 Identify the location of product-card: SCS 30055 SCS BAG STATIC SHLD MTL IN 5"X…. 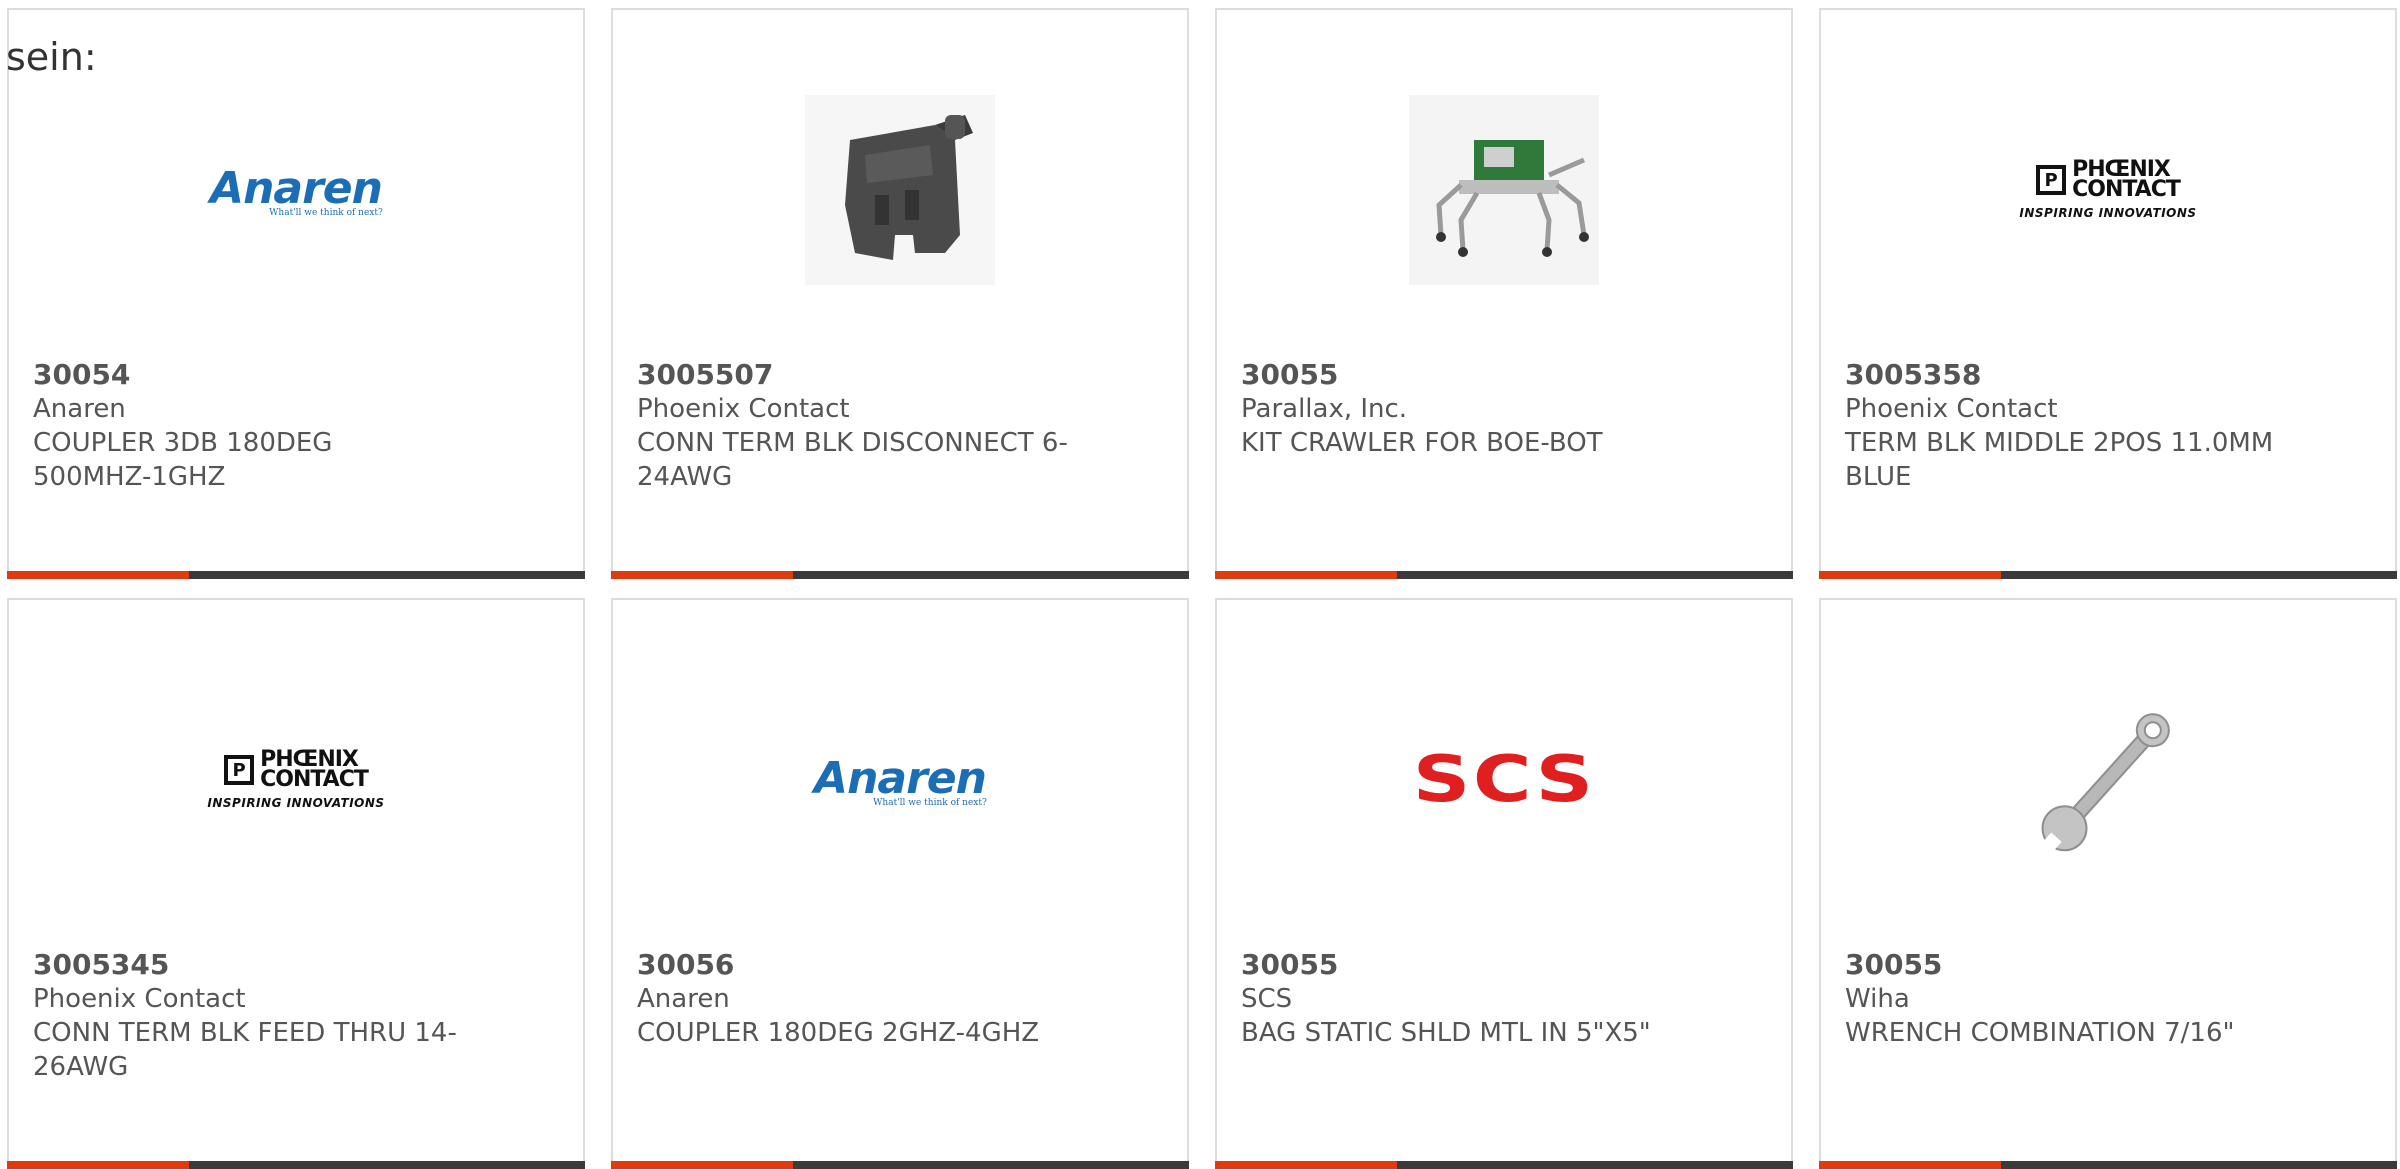
(1504, 883).